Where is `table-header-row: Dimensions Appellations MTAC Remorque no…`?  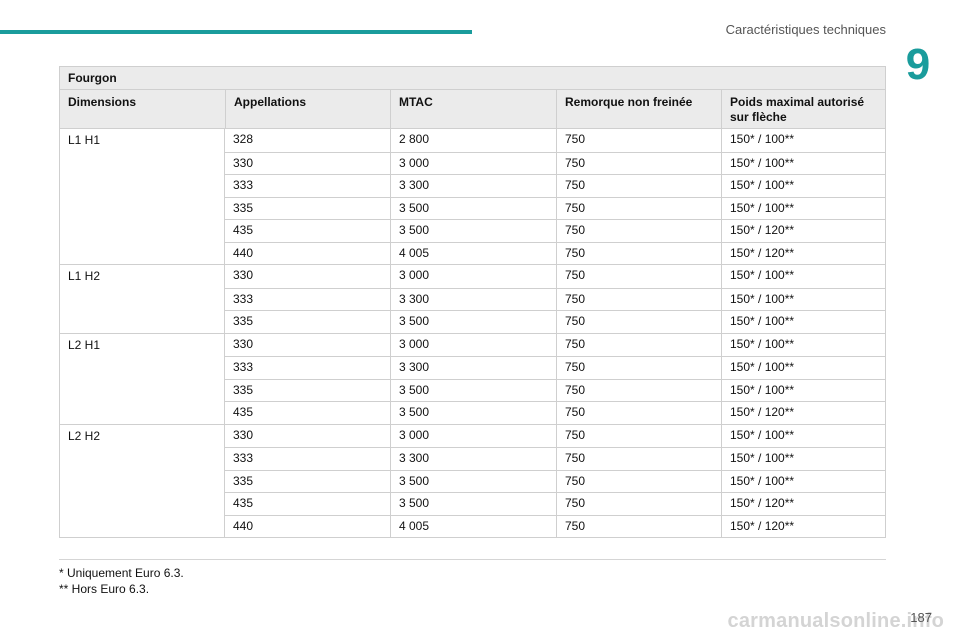 table-header-row: Dimensions Appellations MTAC Remorque no… is located at coordinates (472, 108).